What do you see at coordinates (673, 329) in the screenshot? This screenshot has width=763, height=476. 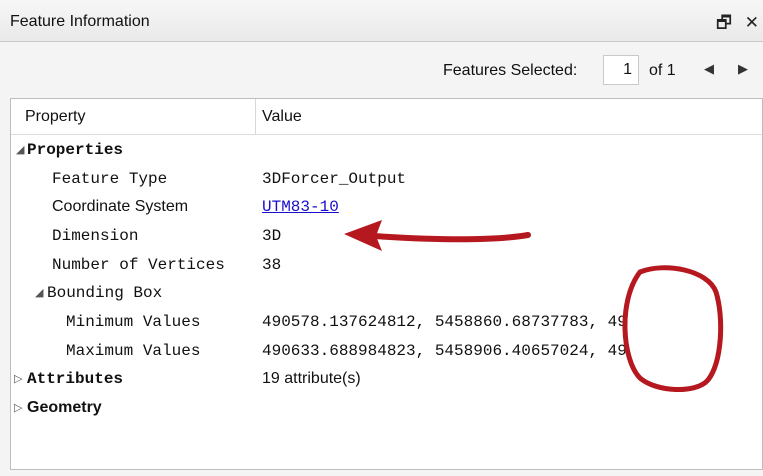 I see `annotation-ellipse` at bounding box center [673, 329].